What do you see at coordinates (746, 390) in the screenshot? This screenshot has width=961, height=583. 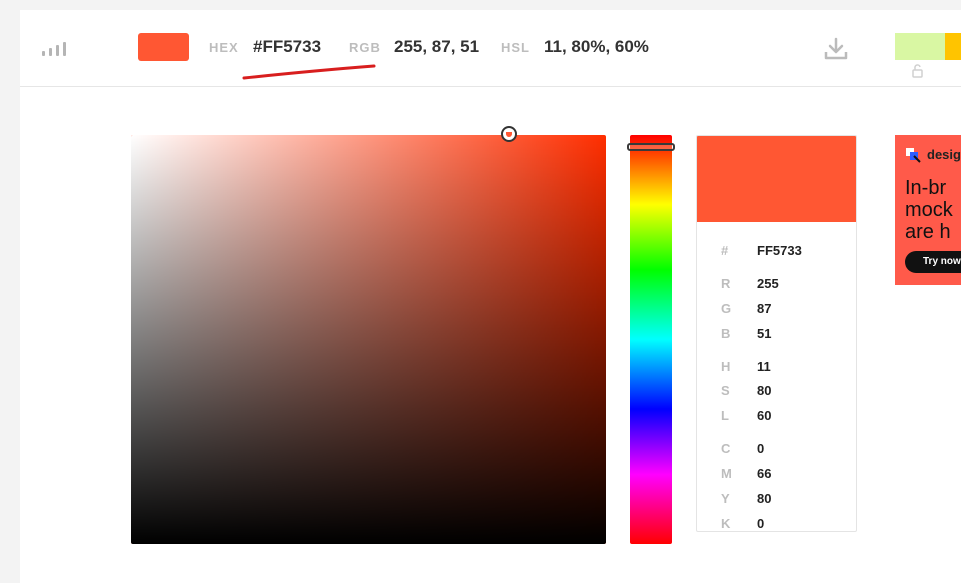 I see `value-row-s: S 80` at bounding box center [746, 390].